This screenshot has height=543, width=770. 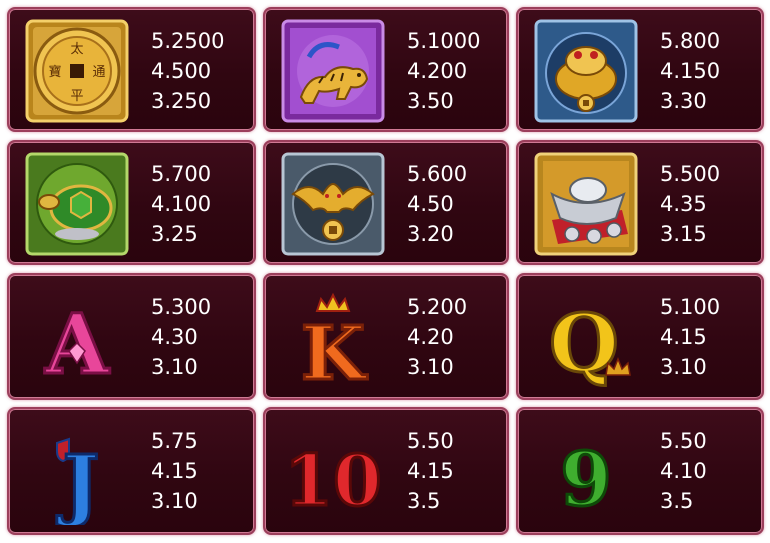 I want to click on pay-values: 5.500 4.35 3.15, so click(x=690, y=204).